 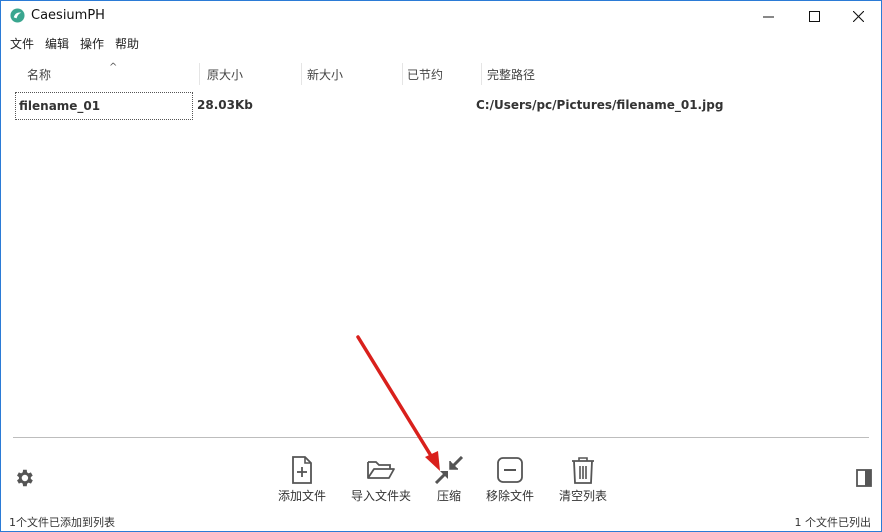 I want to click on remove-icon, so click(x=510, y=470).